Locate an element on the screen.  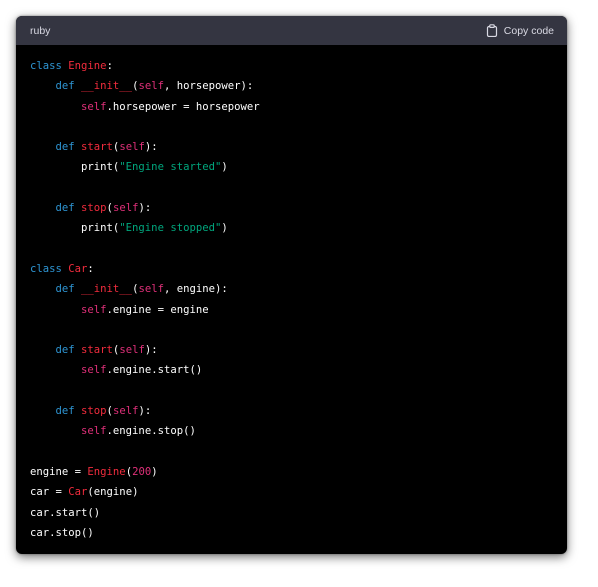
code-line: self.horsepower = horsepower is located at coordinates (293, 107).